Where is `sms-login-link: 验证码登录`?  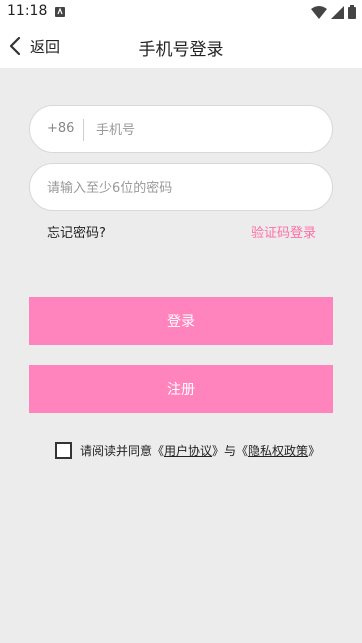 sms-login-link: 验证码登录 is located at coordinates (283, 231).